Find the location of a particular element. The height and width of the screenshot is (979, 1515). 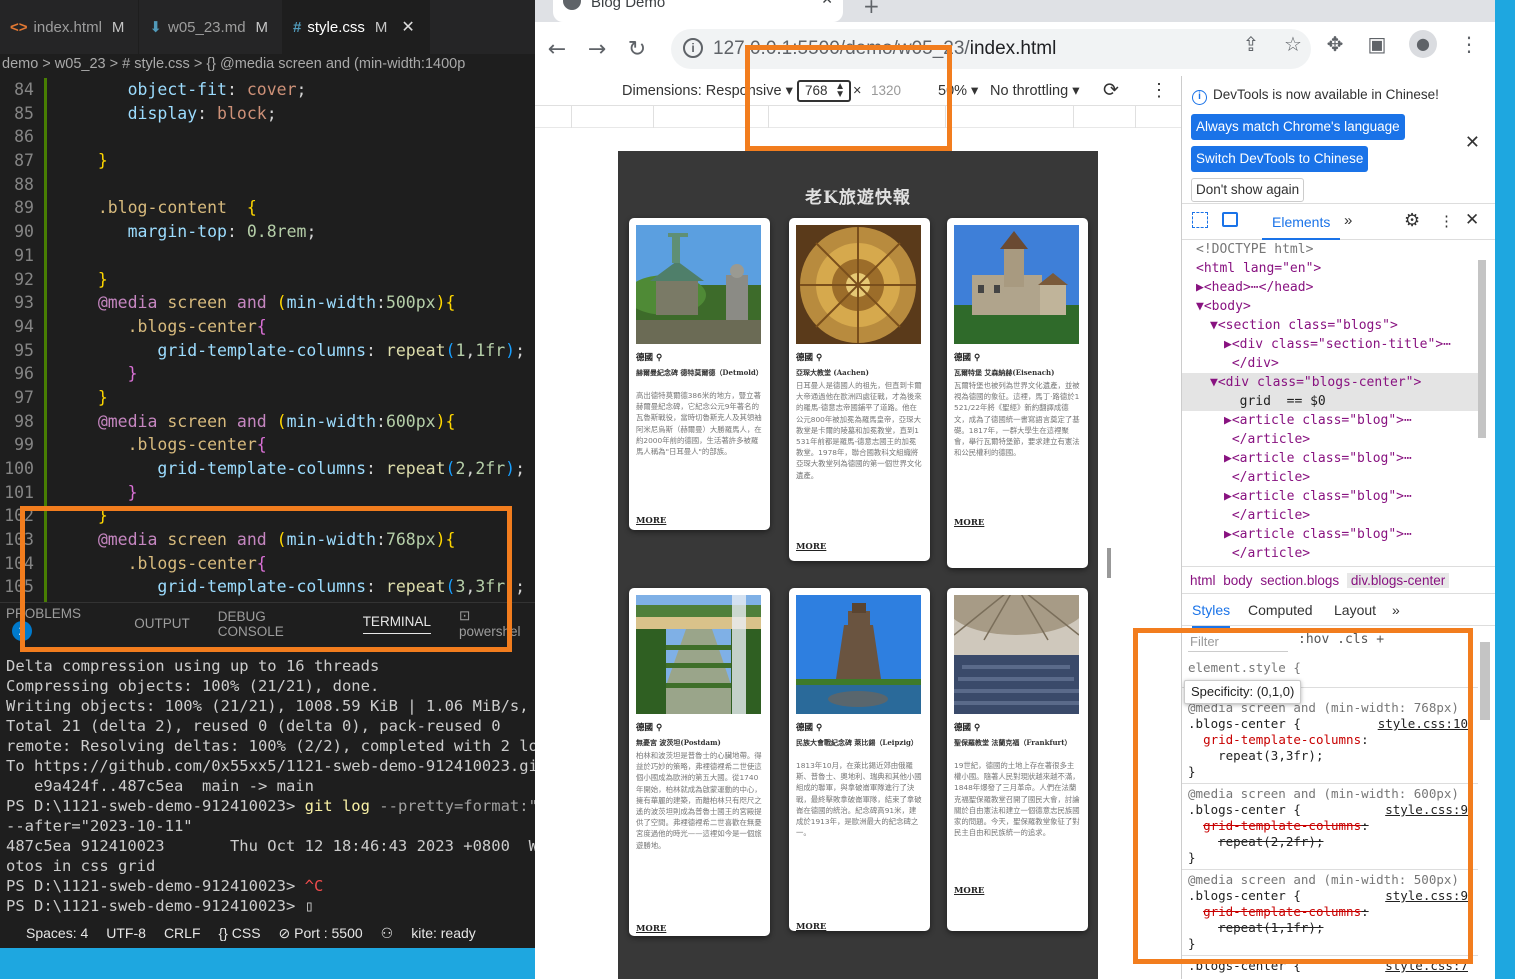

back-arrow-icon: ← is located at coordinates (557, 49).